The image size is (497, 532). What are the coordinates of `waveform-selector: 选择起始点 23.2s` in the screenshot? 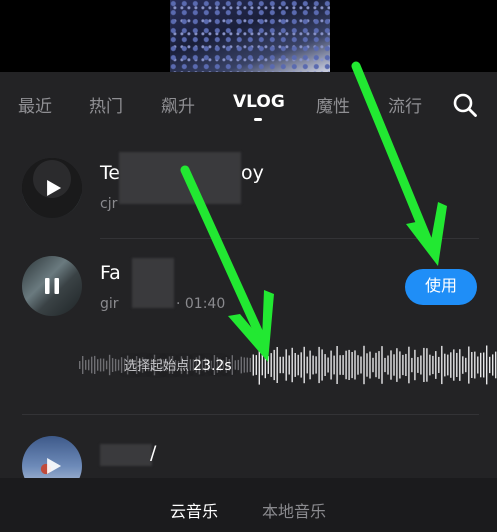 It's located at (287, 365).